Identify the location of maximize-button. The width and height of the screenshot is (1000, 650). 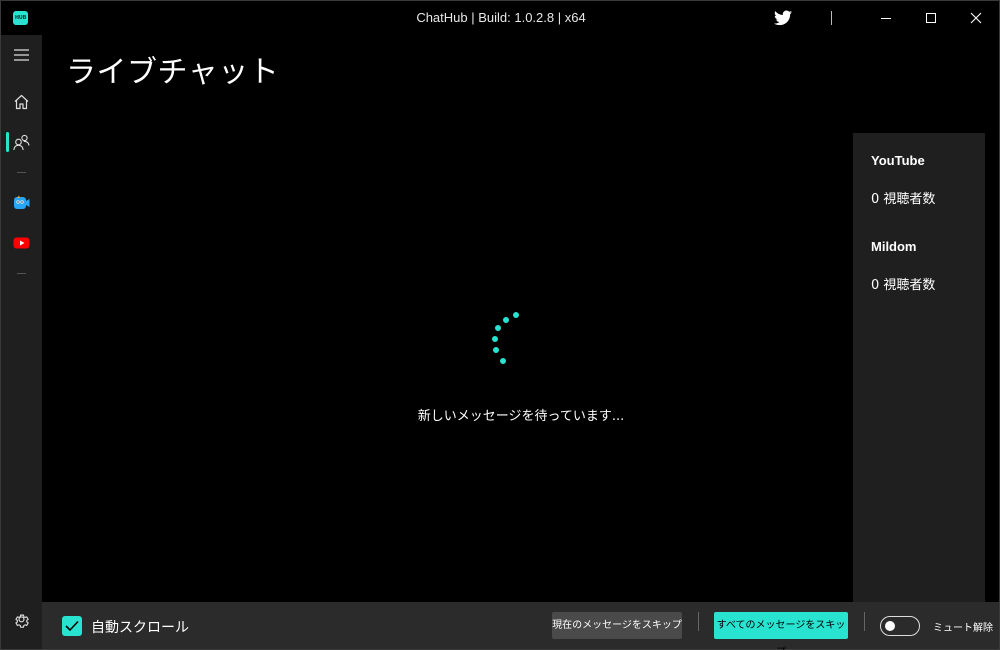
(931, 18).